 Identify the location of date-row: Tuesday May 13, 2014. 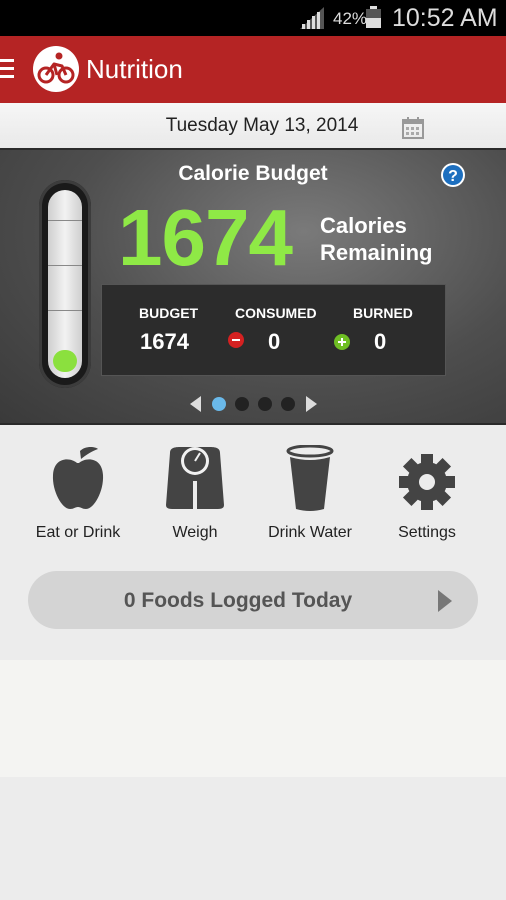
(253, 125).